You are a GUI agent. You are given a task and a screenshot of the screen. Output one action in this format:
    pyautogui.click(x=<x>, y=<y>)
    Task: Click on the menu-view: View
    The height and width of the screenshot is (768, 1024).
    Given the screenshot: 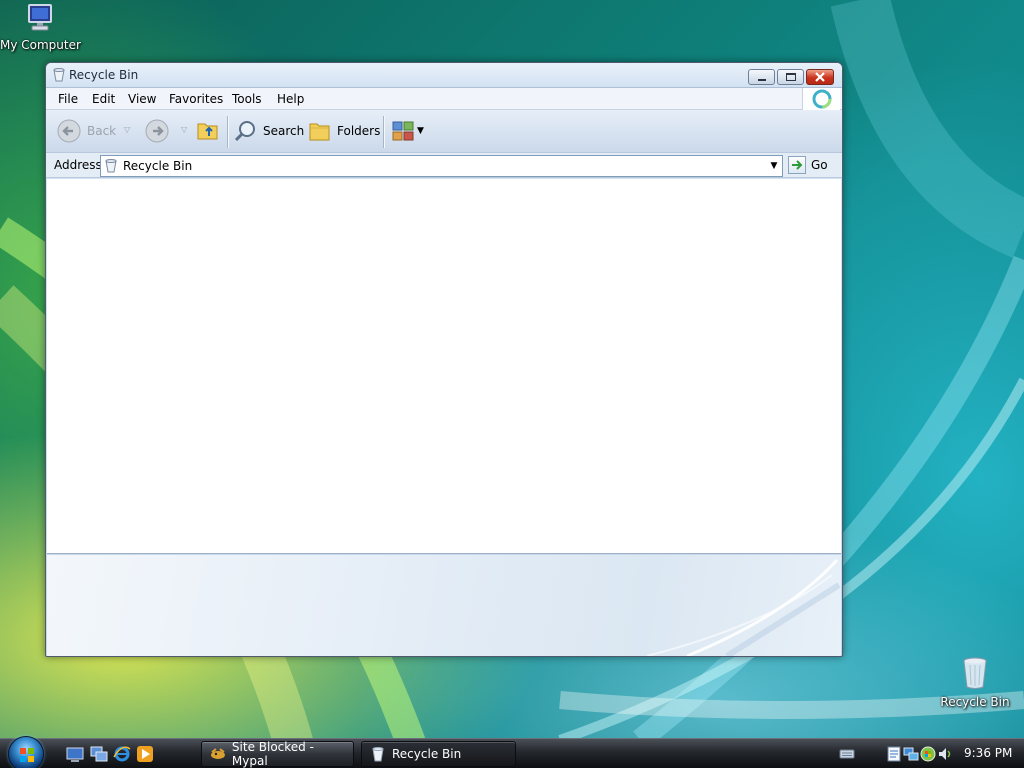 What is the action you would take?
    pyautogui.click(x=142, y=99)
    